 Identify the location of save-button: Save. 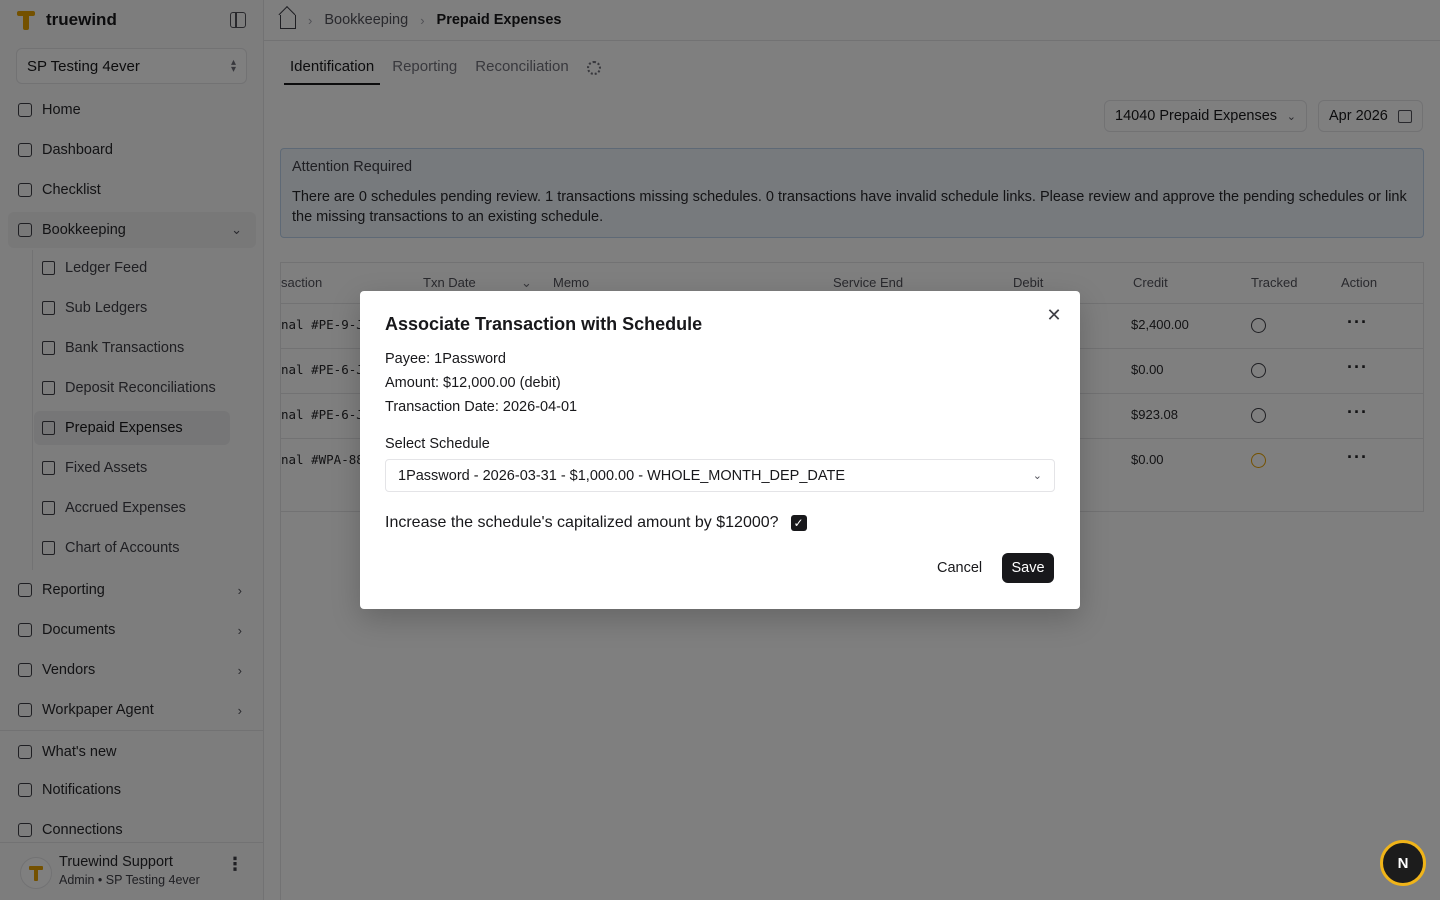
(1028, 568).